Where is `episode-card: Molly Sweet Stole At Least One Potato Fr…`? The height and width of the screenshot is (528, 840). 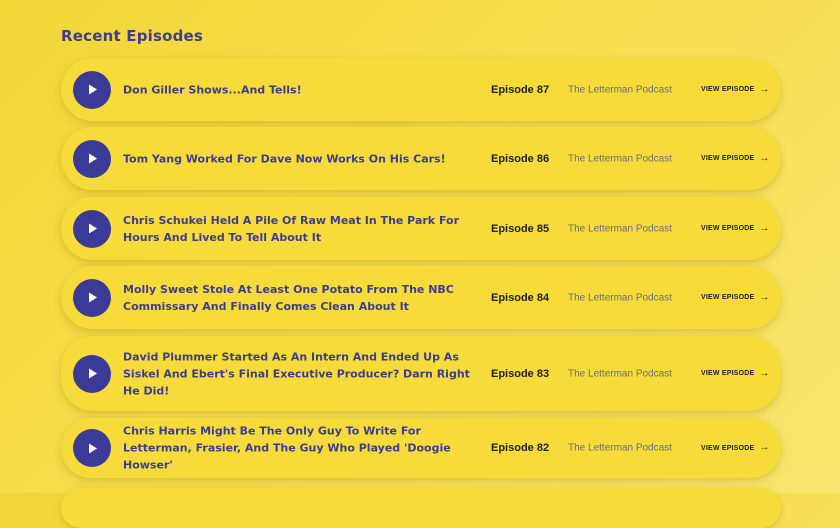 episode-card: Molly Sweet Stole At Least One Potato Fr… is located at coordinates (421, 297).